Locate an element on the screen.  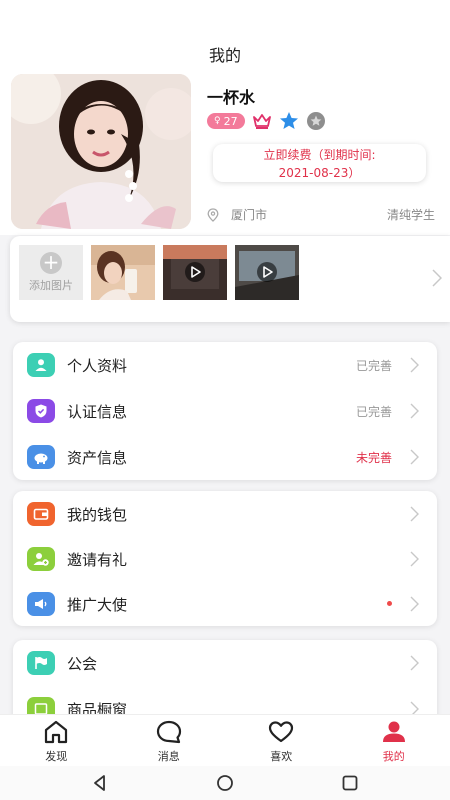
menu-item-label: 个人资料 is located at coordinates (97, 365).